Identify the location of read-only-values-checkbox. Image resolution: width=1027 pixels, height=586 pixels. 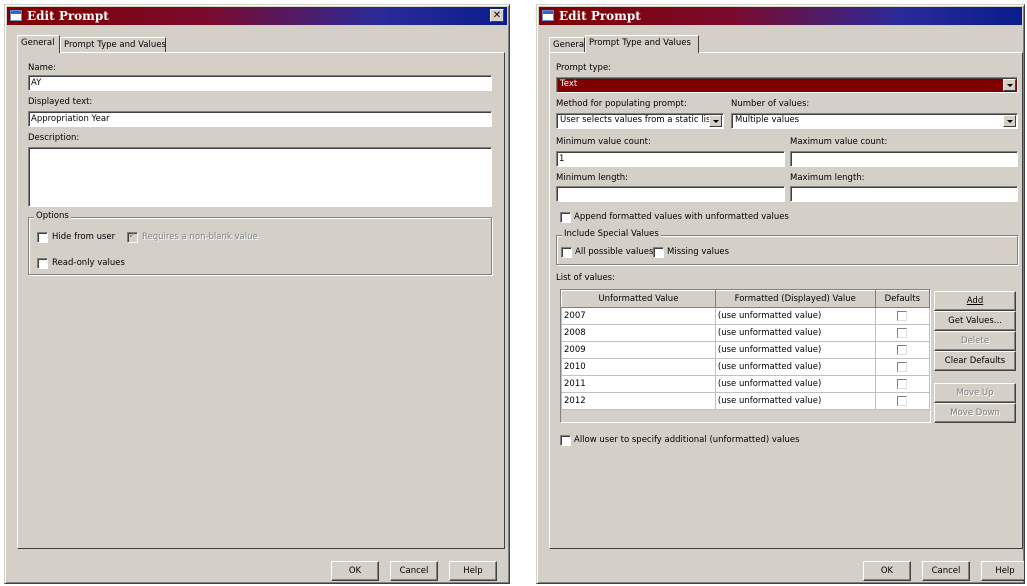
(42, 263).